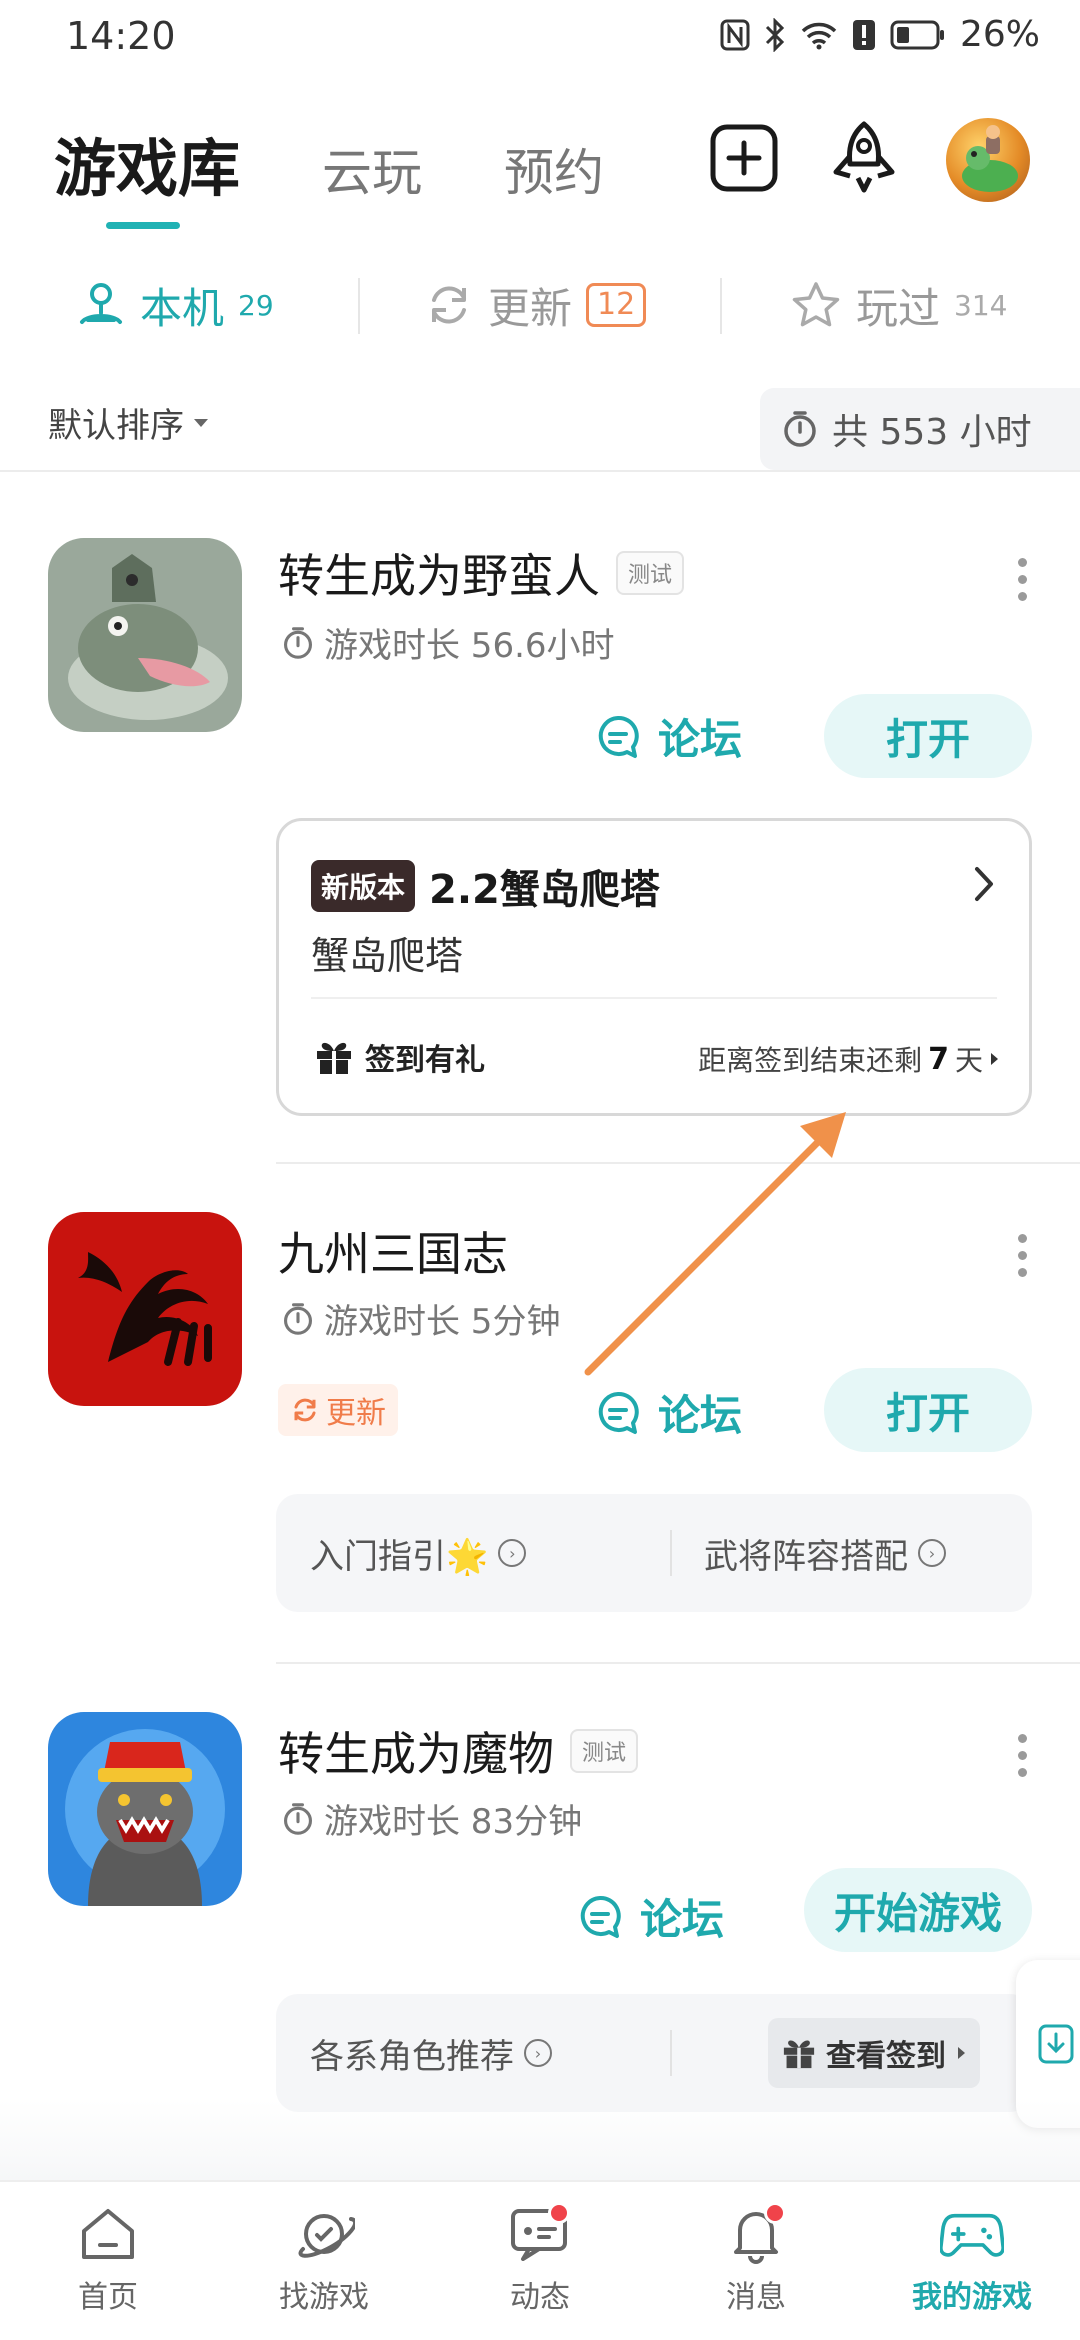 This screenshot has width=1080, height=2340. What do you see at coordinates (108, 2234) in the screenshot?
I see `home-icon` at bounding box center [108, 2234].